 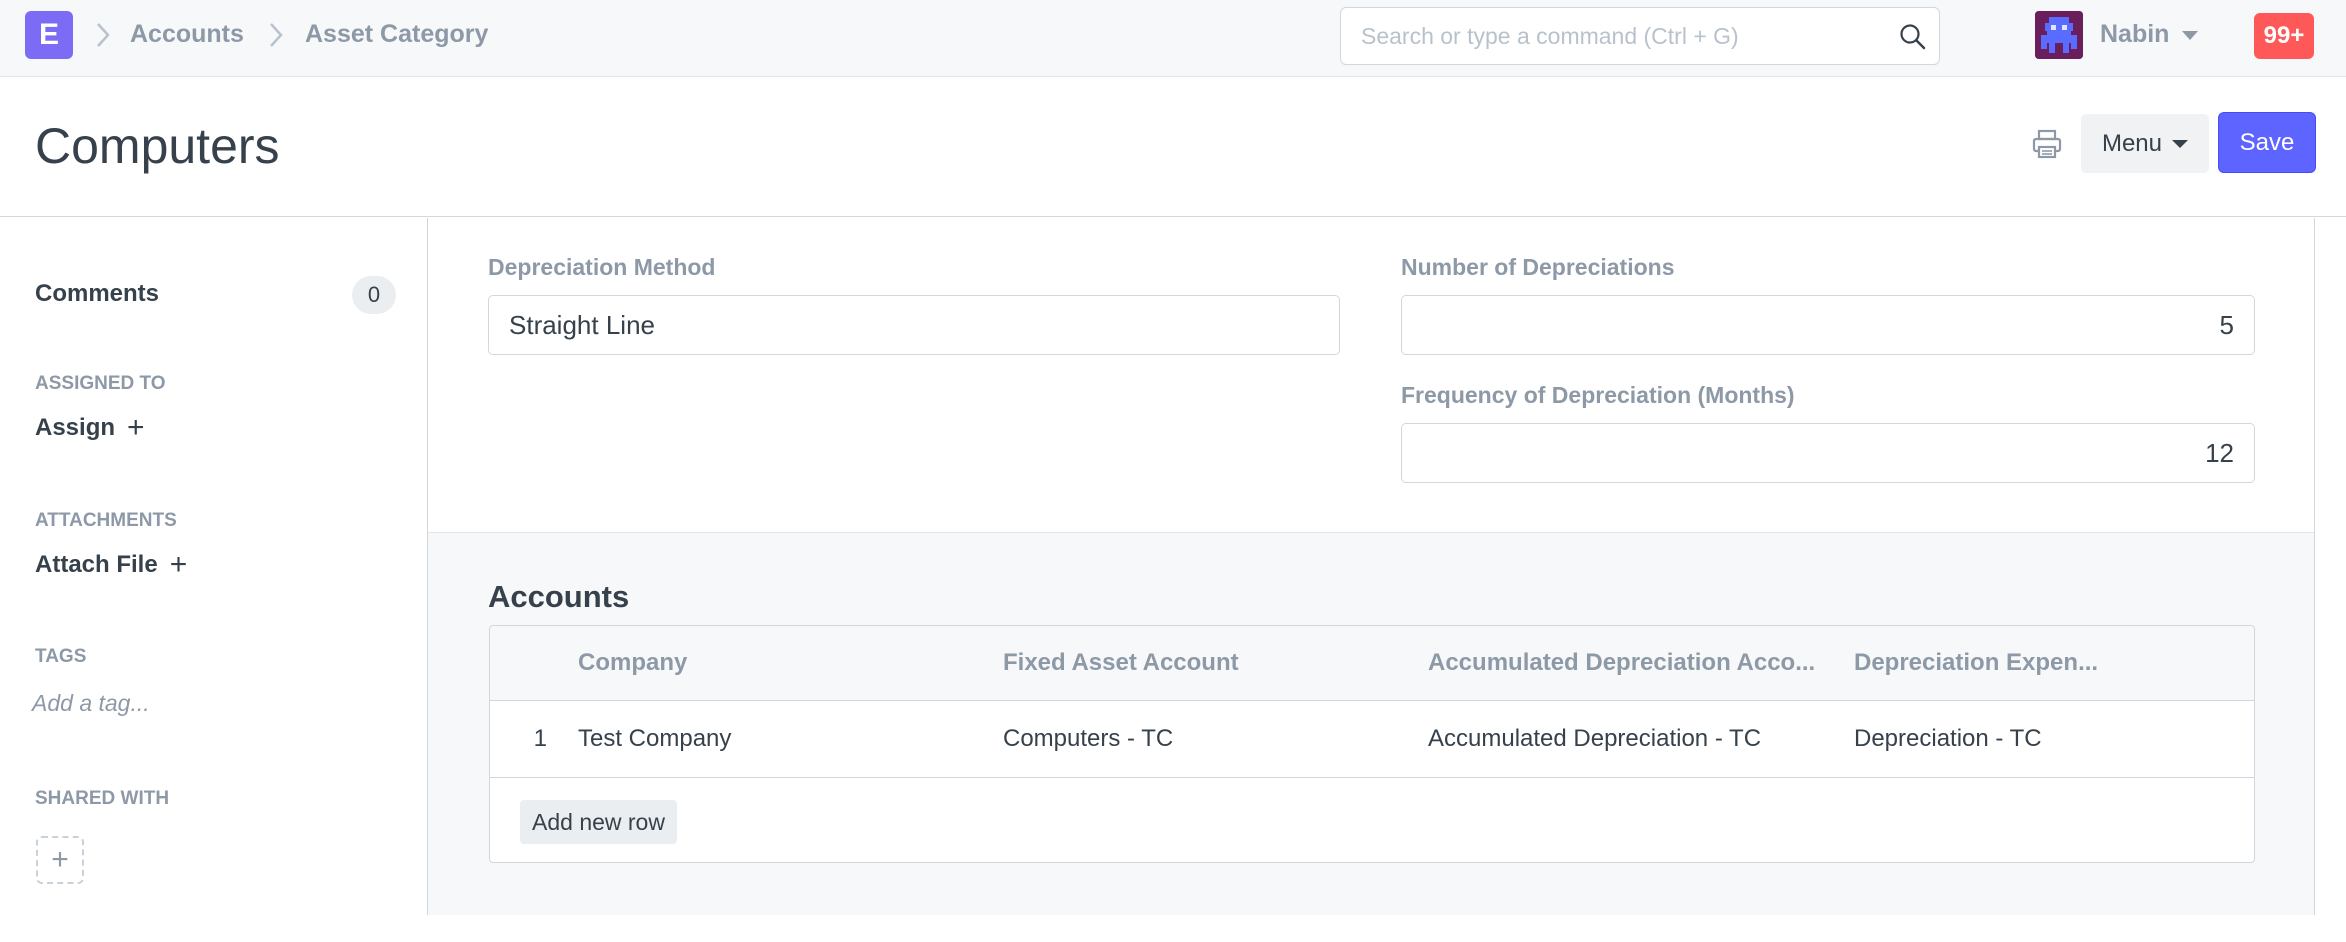 I want to click on assigned-to-label: ASSIGNED TO, so click(x=100, y=383).